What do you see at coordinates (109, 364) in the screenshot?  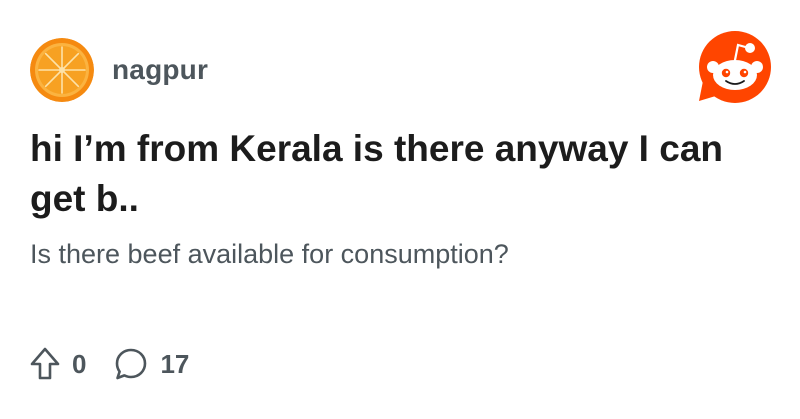 I see `post-actions: 0 17` at bounding box center [109, 364].